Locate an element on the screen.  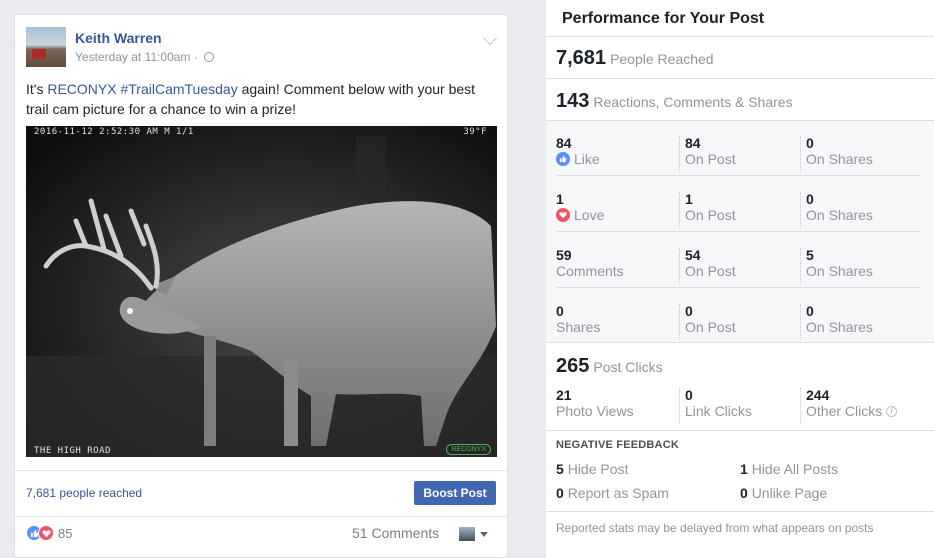
hide-all-posts-stat: 1 Hide All Posts is located at coordinates (789, 469).